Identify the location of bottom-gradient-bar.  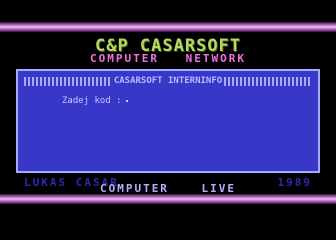
(168, 199).